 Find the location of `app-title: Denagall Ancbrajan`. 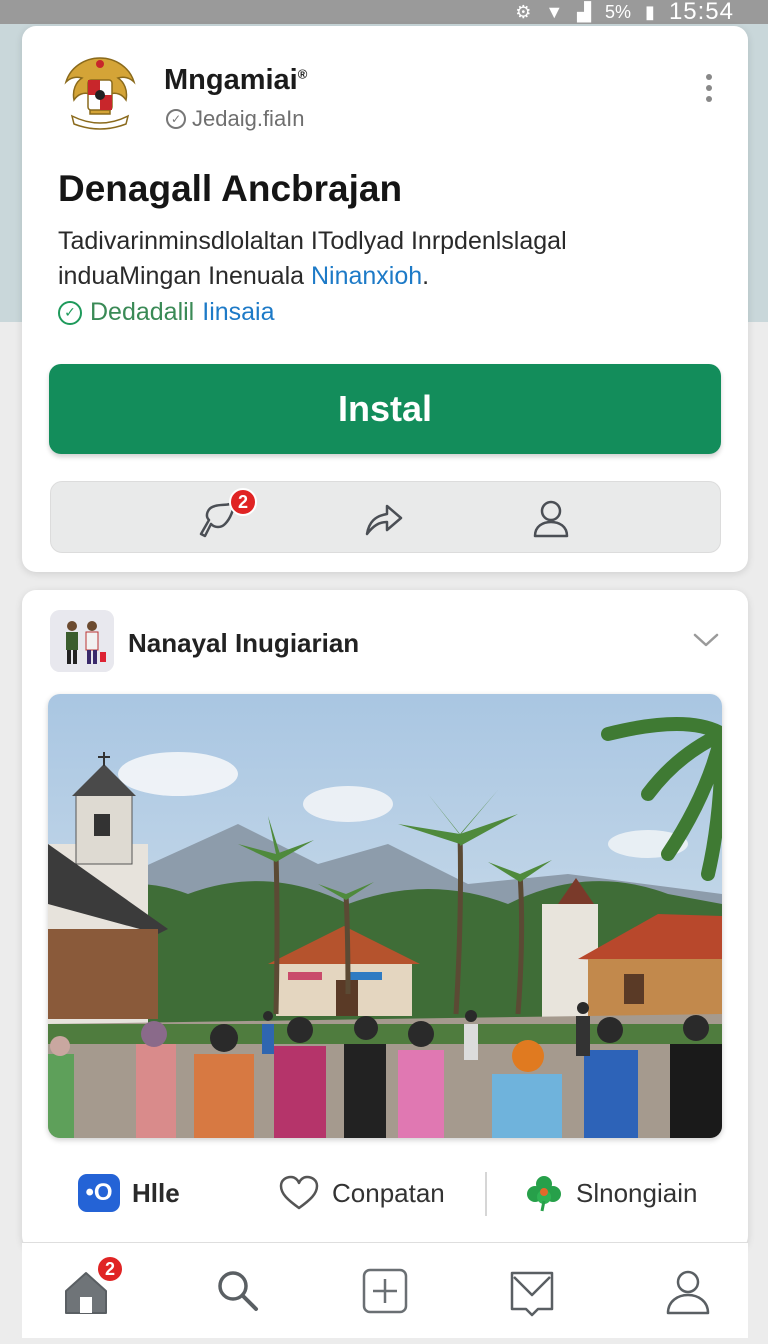

app-title: Denagall Ancbrajan is located at coordinates (230, 188).